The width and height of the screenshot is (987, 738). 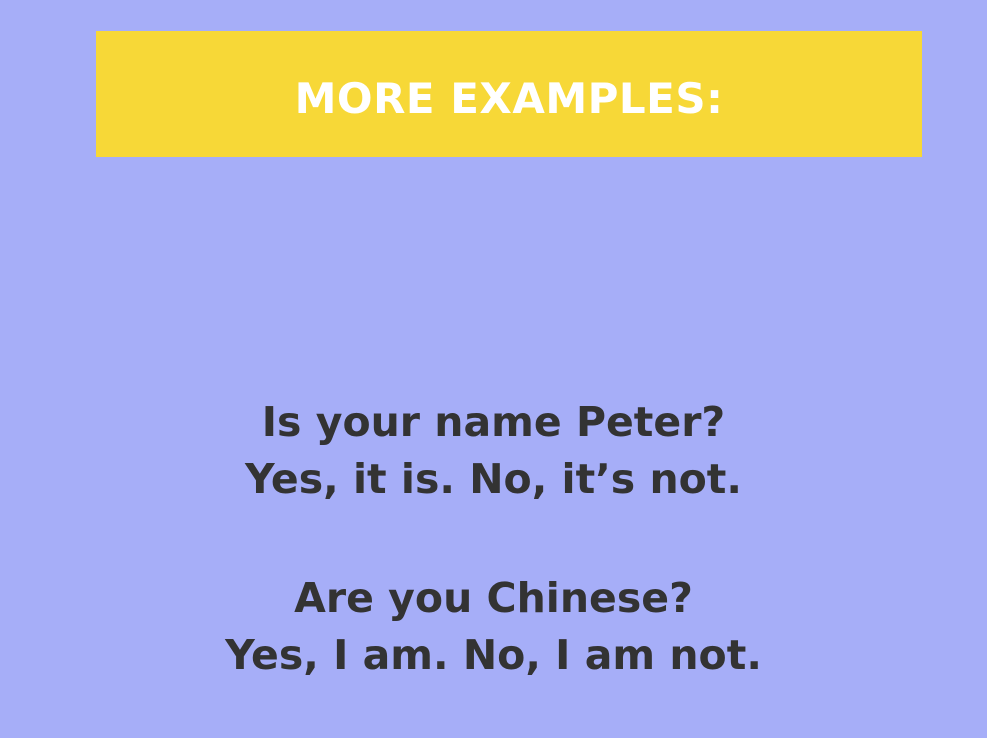 What do you see at coordinates (493, 479) in the screenshot?
I see `example-answer: Yes, it is. No, it’s not.` at bounding box center [493, 479].